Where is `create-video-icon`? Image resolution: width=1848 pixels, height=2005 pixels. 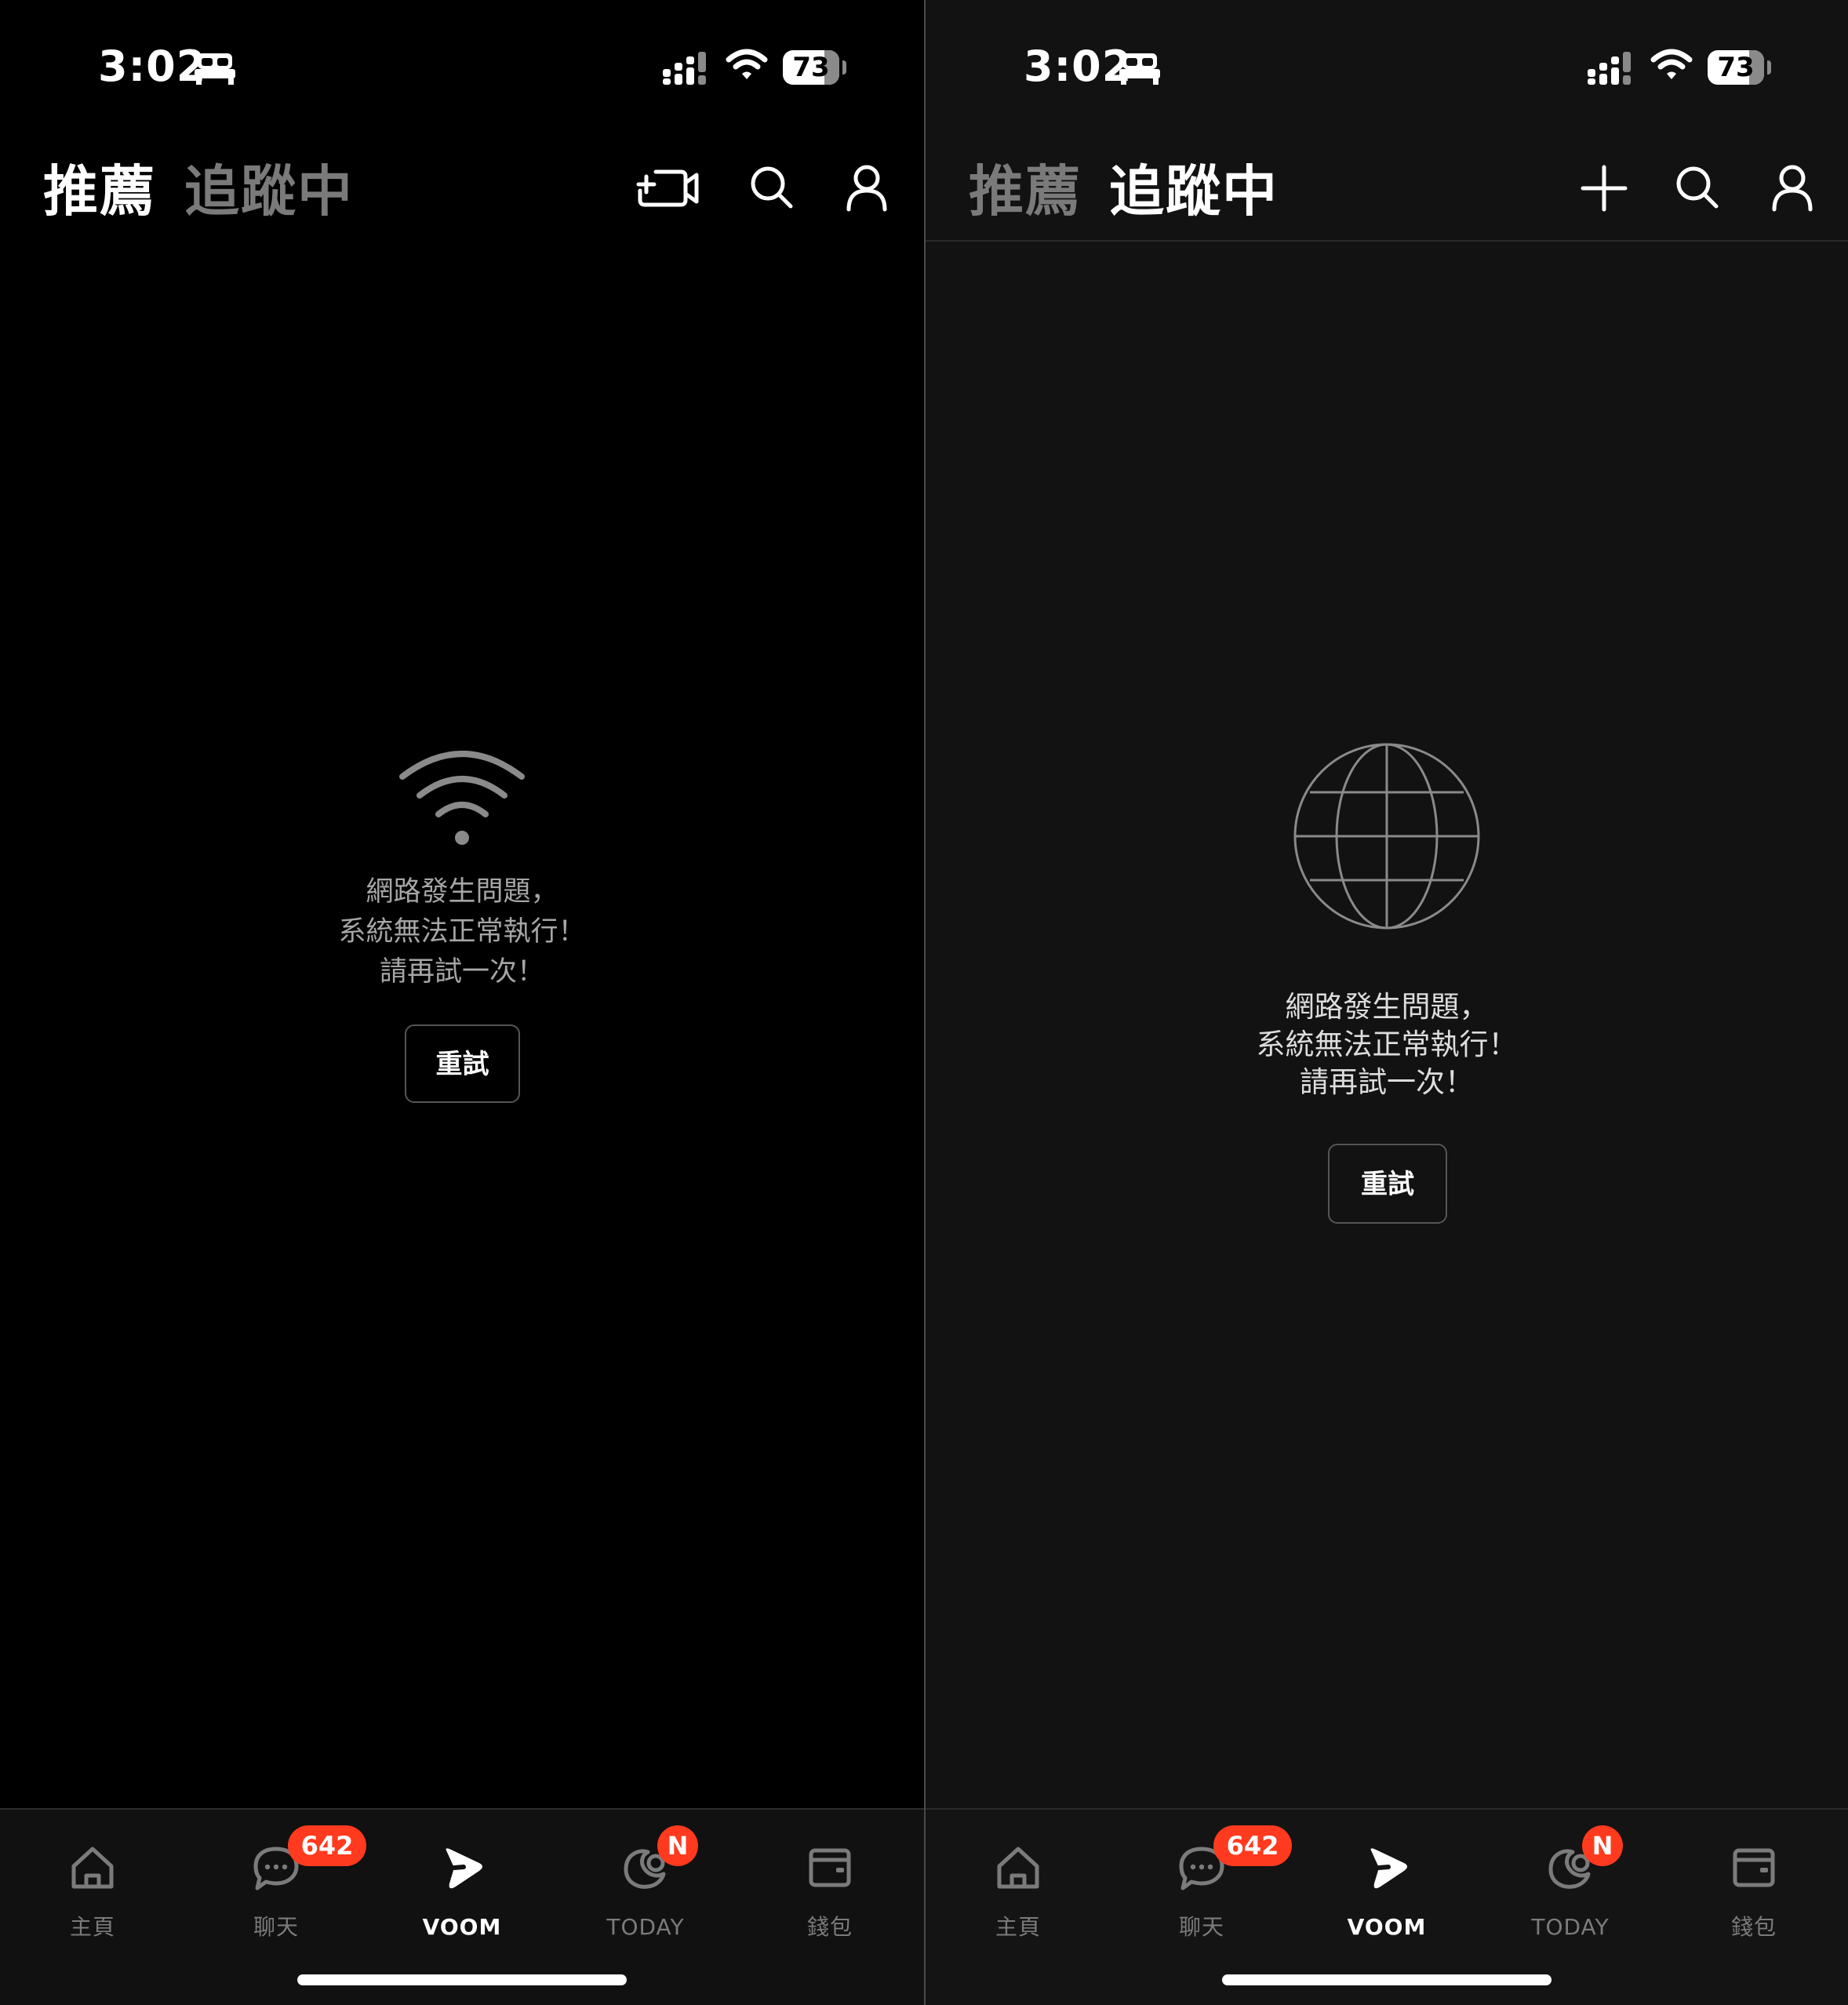 create-video-icon is located at coordinates (668, 189).